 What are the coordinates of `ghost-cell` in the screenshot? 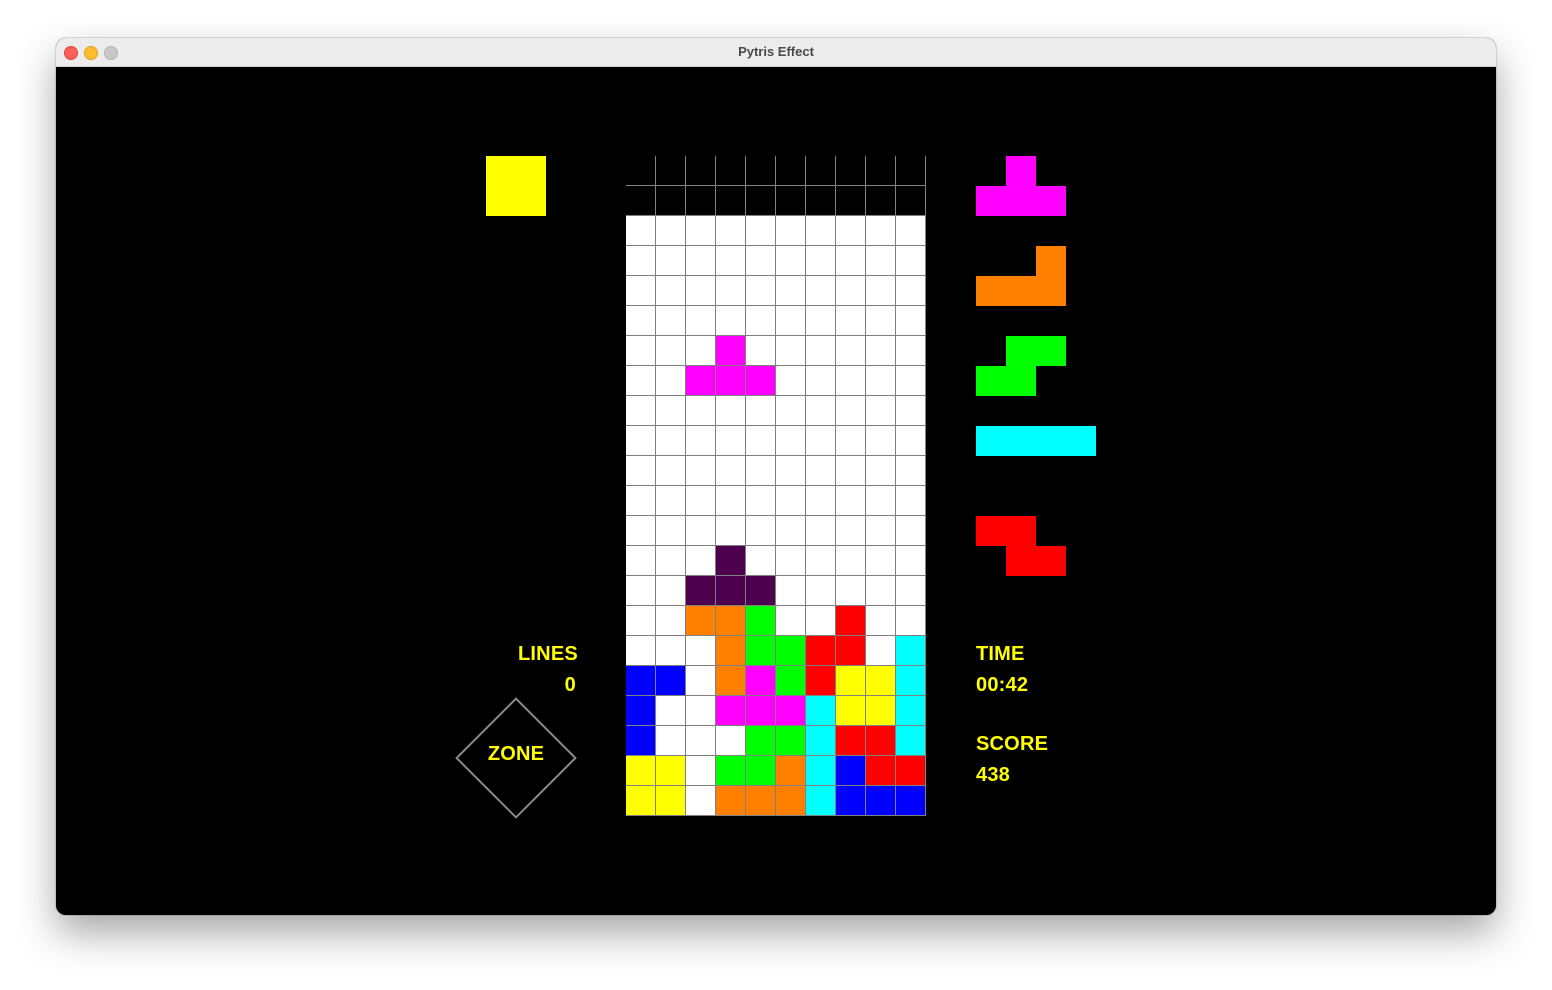 It's located at (701, 591).